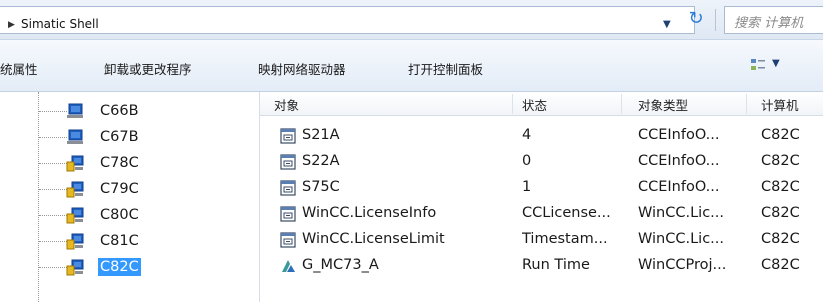 This screenshot has height=302, width=823. Describe the element at coordinates (769, 23) in the screenshot. I see `search-placeholder: 搜索 计算机` at that location.